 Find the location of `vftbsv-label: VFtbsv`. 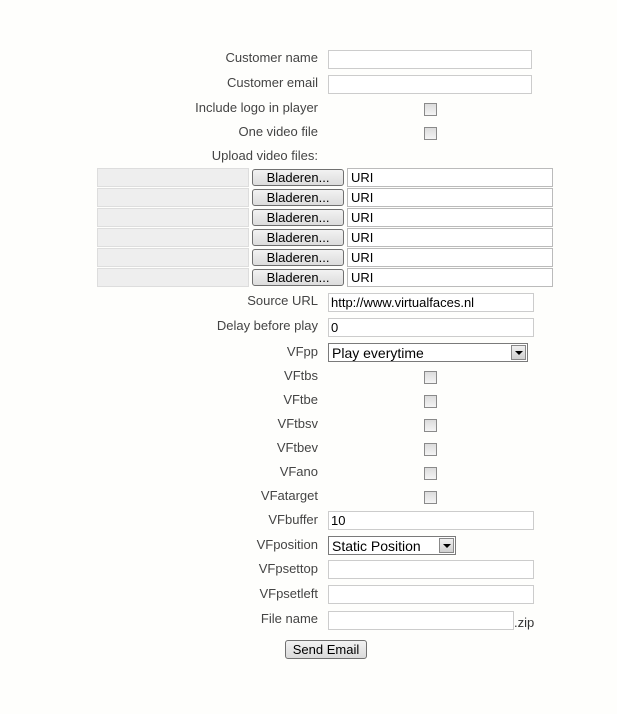

vftbsv-label: VFtbsv is located at coordinates (297, 423).